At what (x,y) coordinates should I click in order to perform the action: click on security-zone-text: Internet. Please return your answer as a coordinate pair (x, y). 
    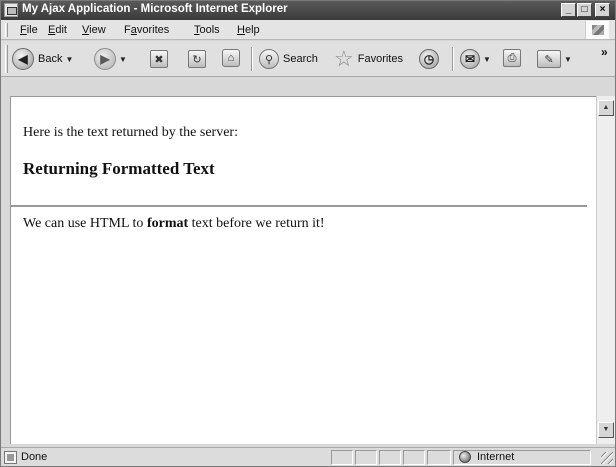
    Looking at the image, I should click on (496, 457).